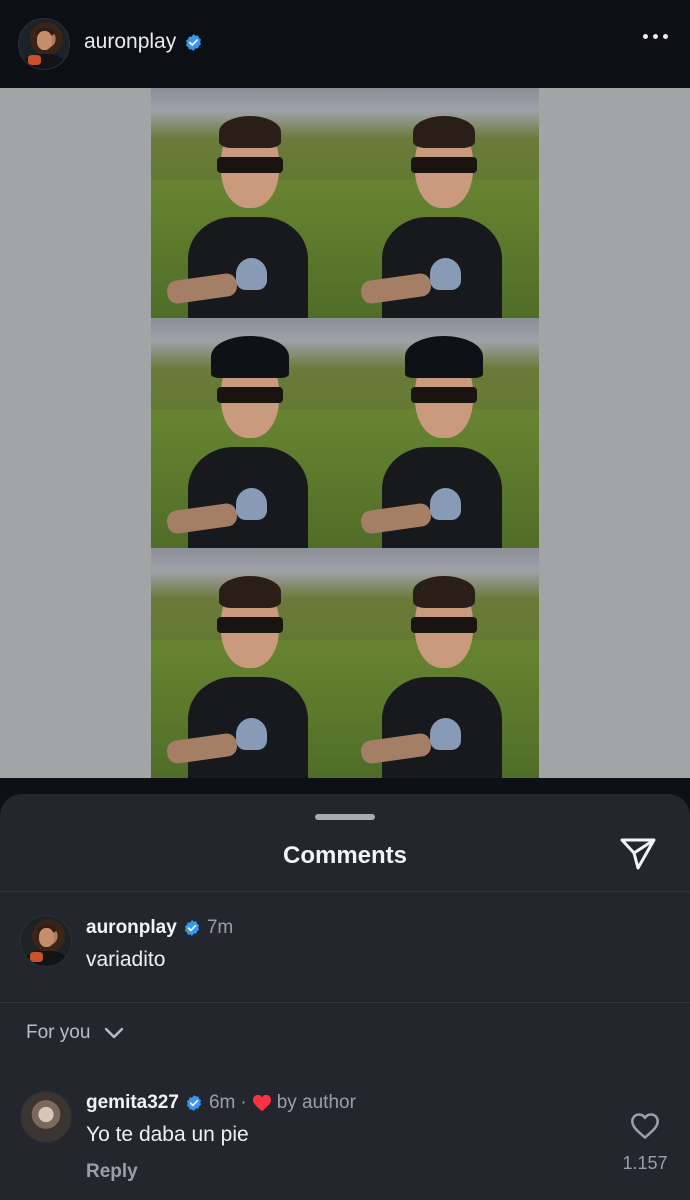 This screenshot has height=1200, width=690. What do you see at coordinates (638, 854) in the screenshot?
I see `send-icon` at bounding box center [638, 854].